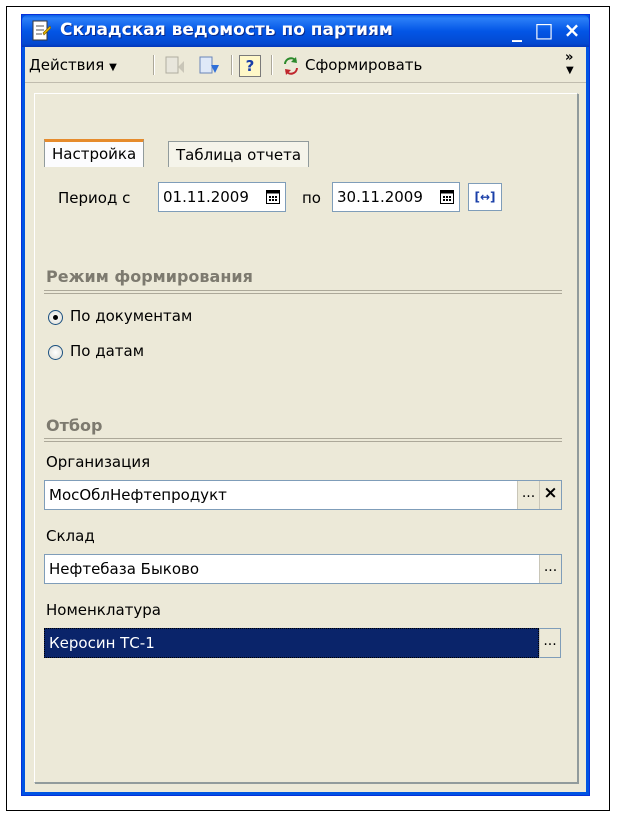 The image size is (619, 814). Describe the element at coordinates (250, 66) in the screenshot. I see `help-button: ?` at that location.